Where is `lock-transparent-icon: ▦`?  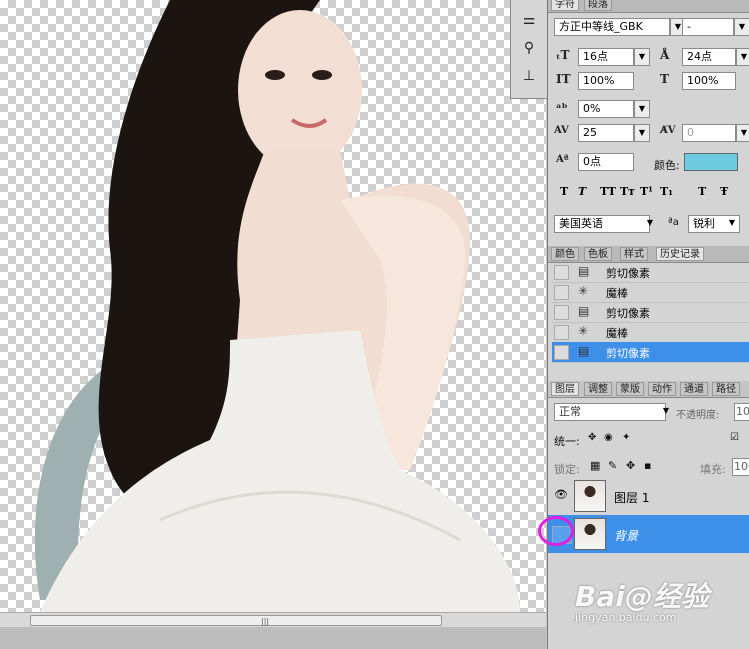 lock-transparent-icon: ▦ is located at coordinates (595, 465).